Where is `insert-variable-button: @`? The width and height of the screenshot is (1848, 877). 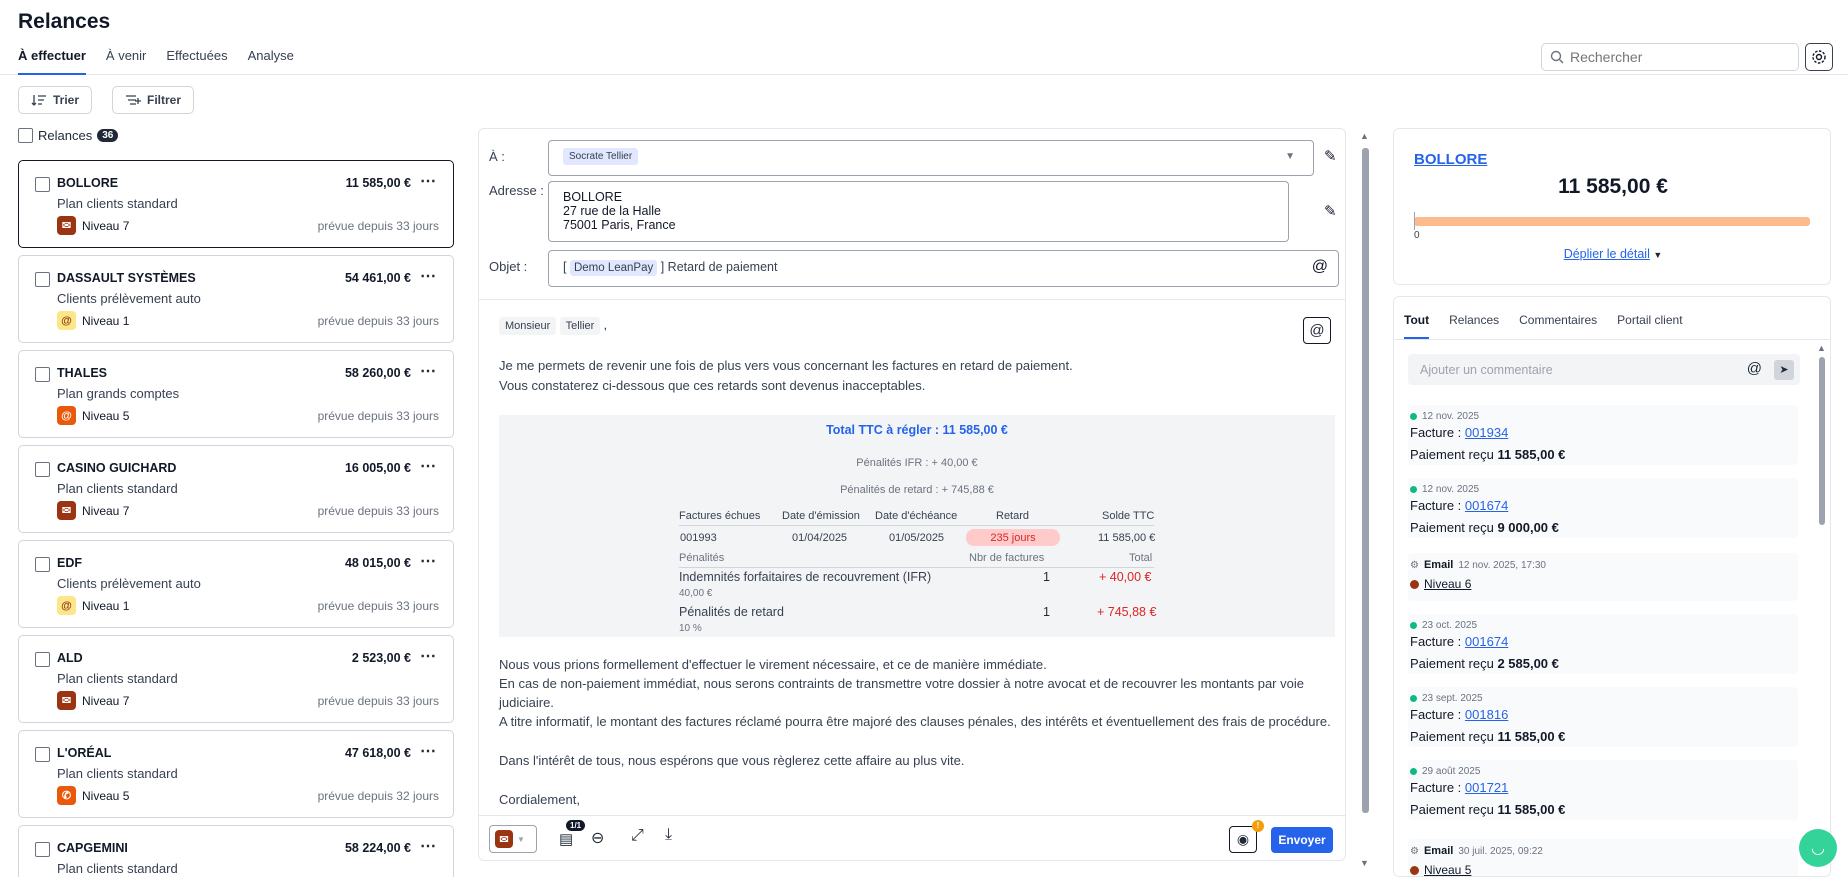 insert-variable-button: @ is located at coordinates (1317, 330).